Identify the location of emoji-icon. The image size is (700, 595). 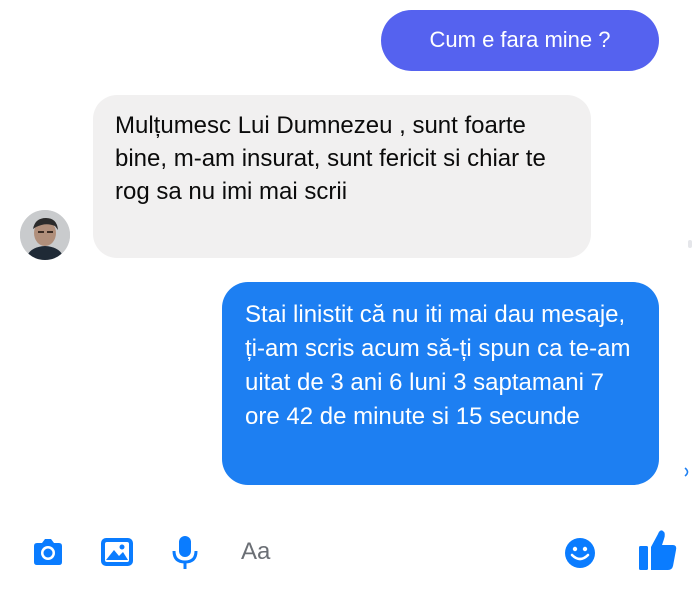
(580, 553).